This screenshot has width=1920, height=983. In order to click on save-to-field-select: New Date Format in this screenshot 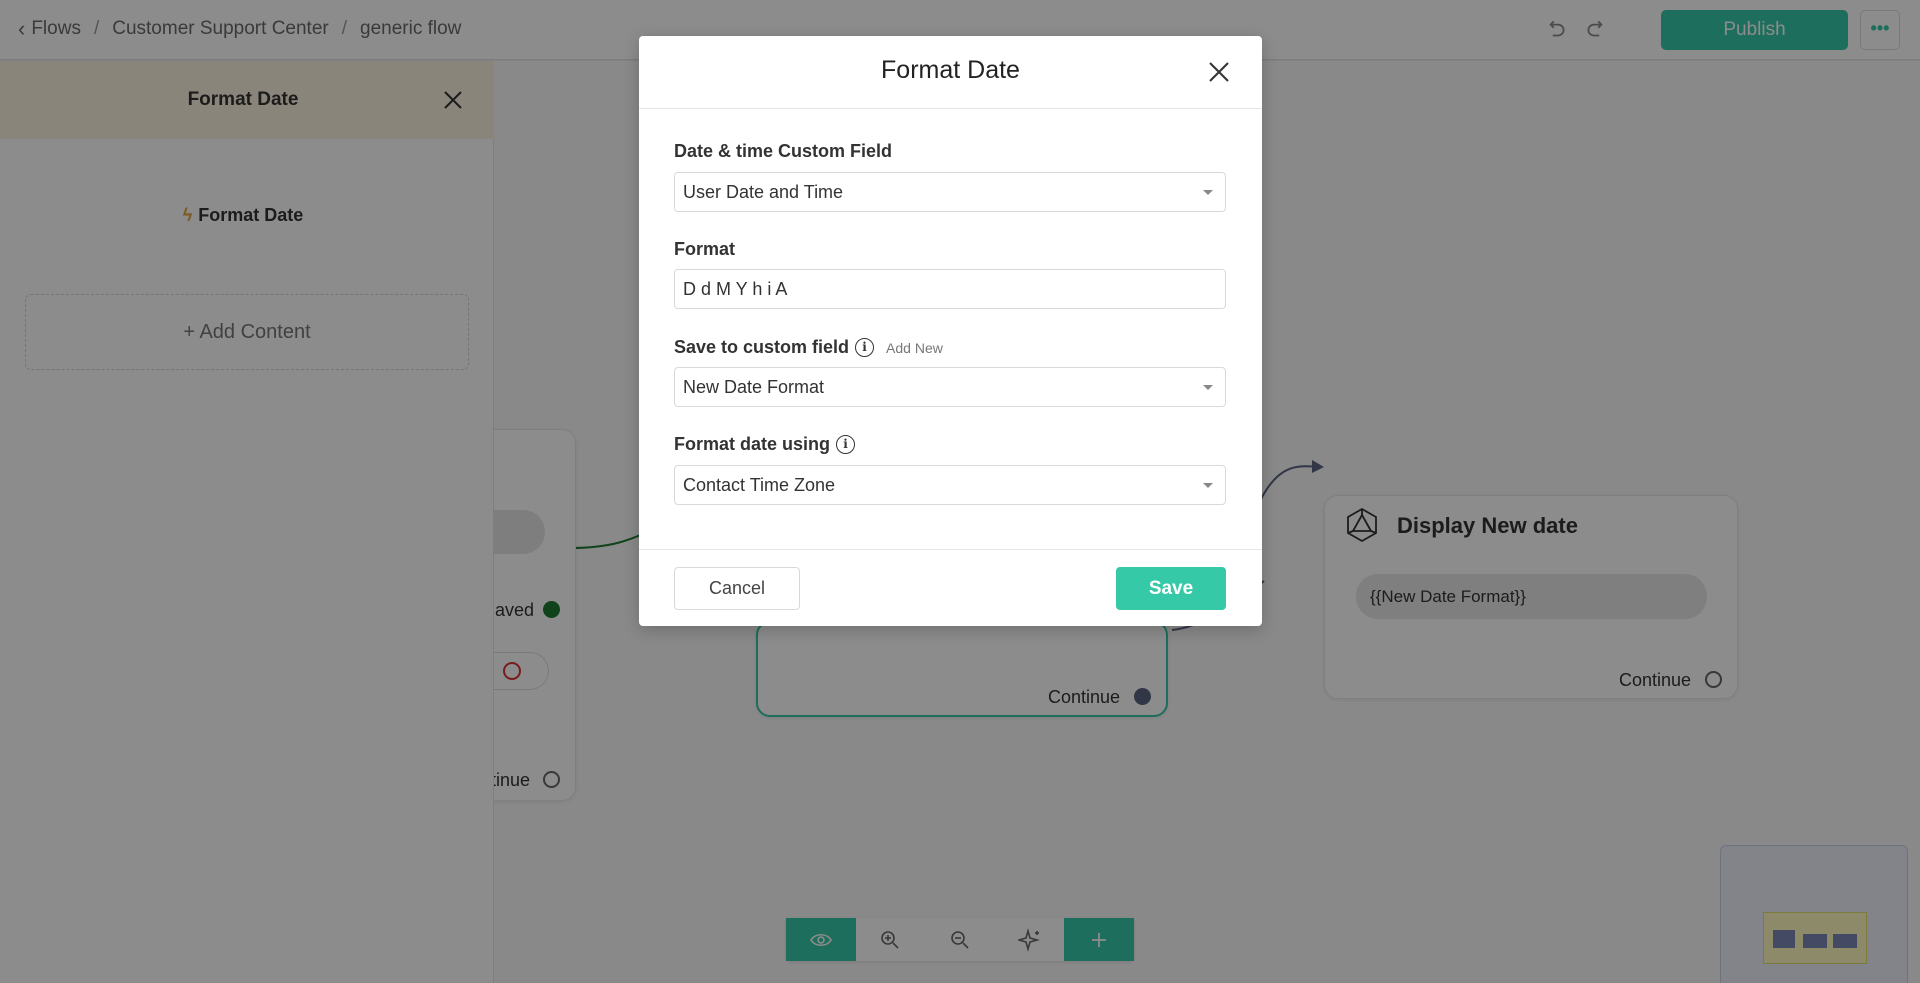, I will do `click(950, 387)`.